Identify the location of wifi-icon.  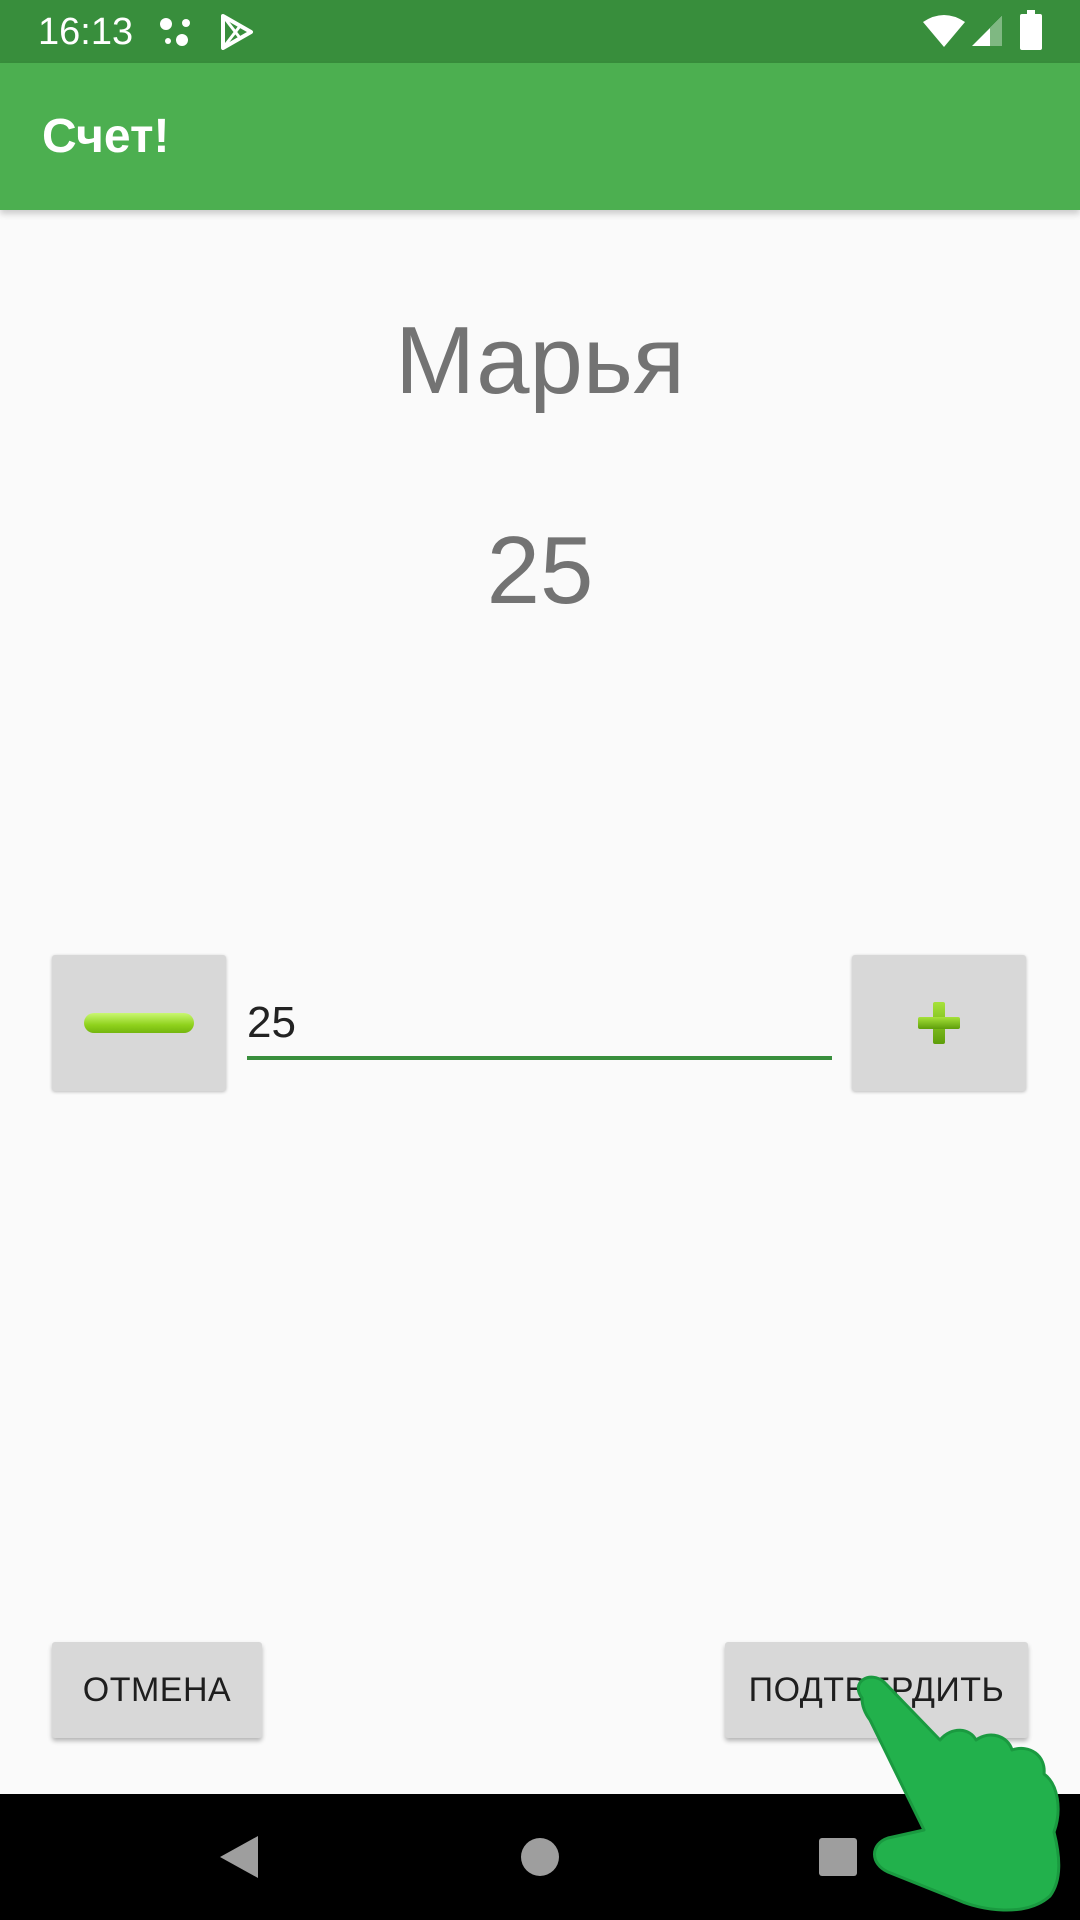
(944, 31).